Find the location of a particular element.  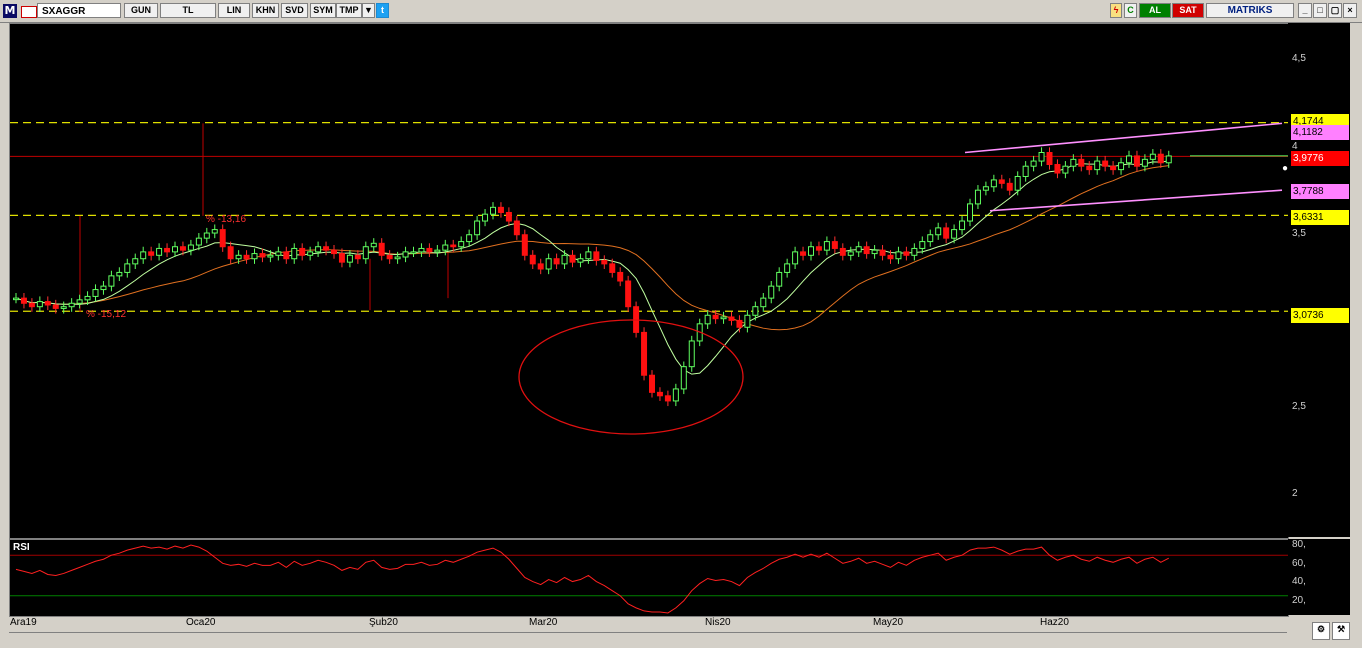

pct-annotation-top: % -13,16 is located at coordinates (226, 219).